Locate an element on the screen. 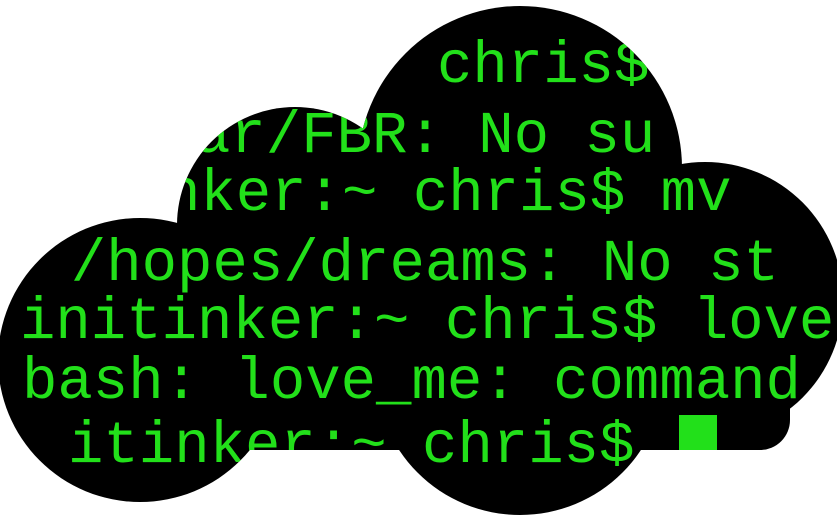 This screenshot has width=837, height=517. terminal-line: bash: love_me: command is located at coordinates (411, 382).